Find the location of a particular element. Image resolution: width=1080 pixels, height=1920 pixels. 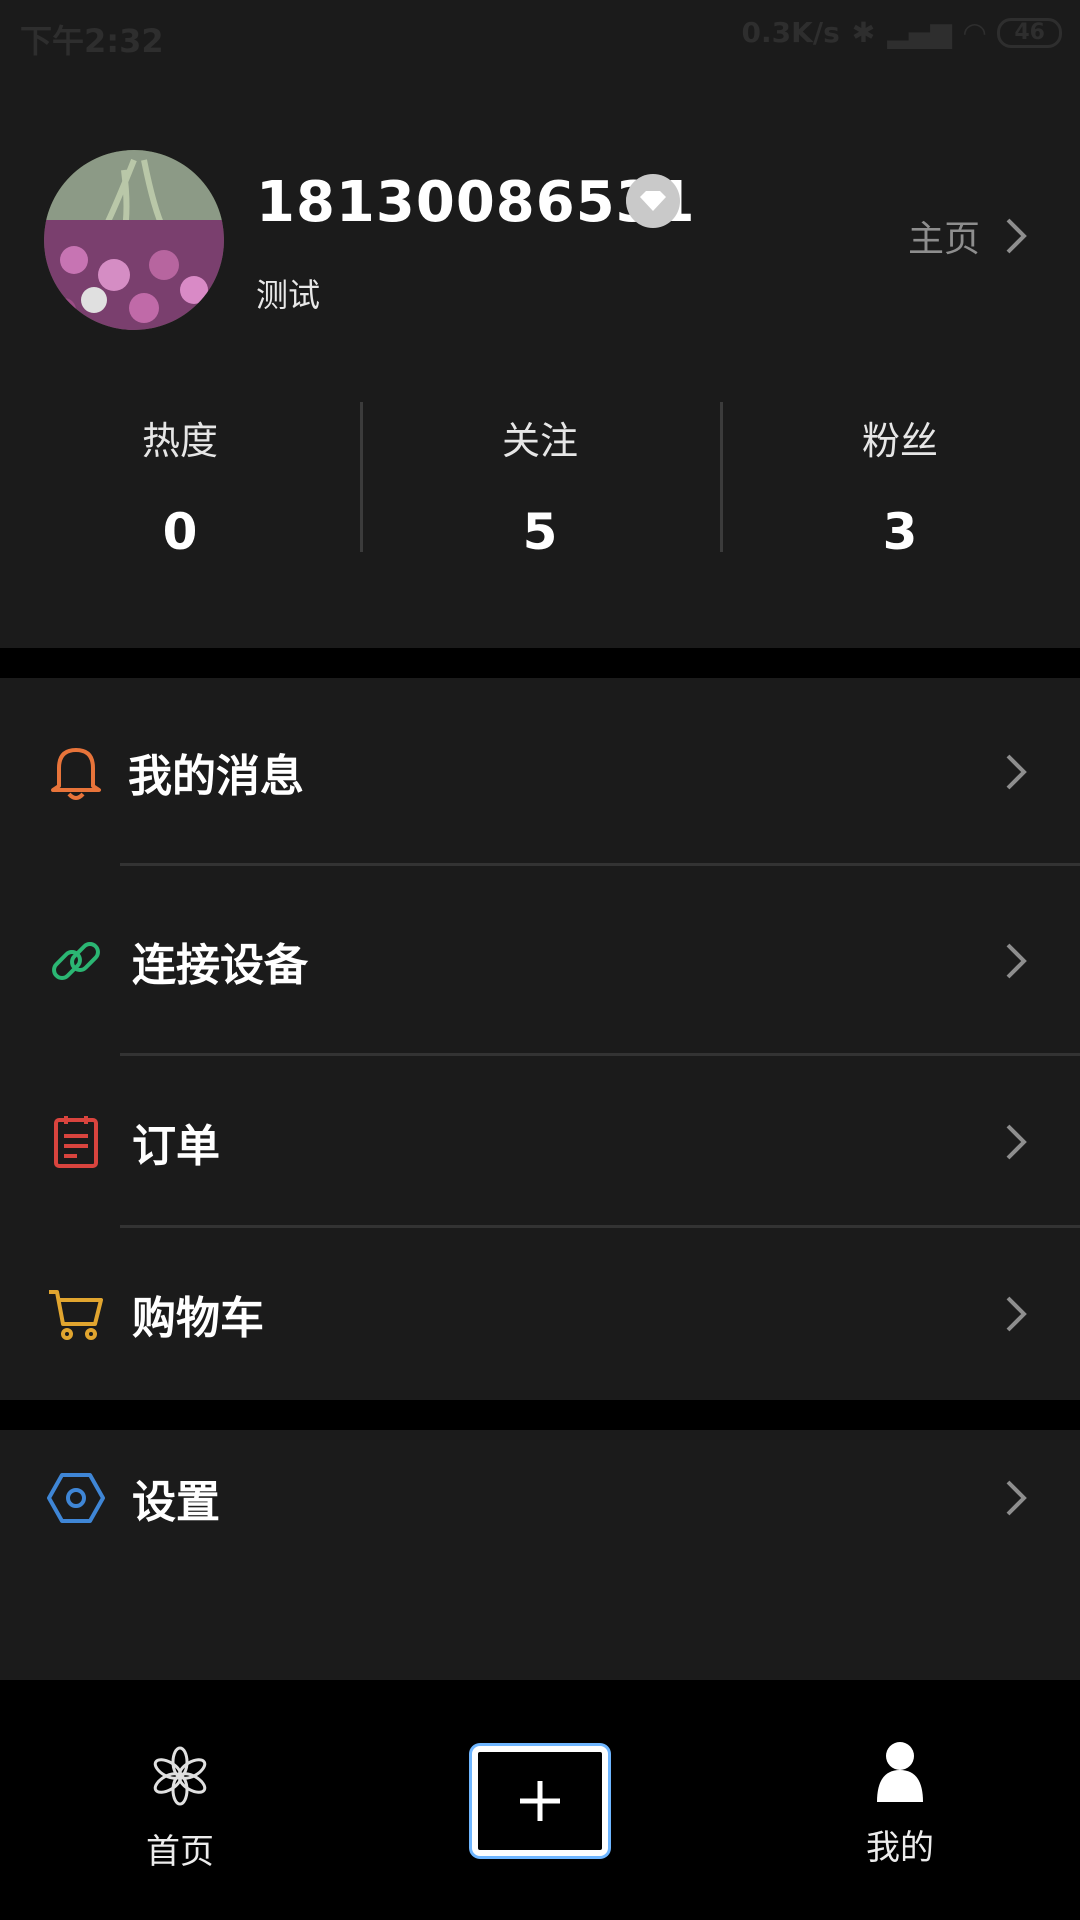

menu-item-settings: 设置 is located at coordinates (540, 1498).